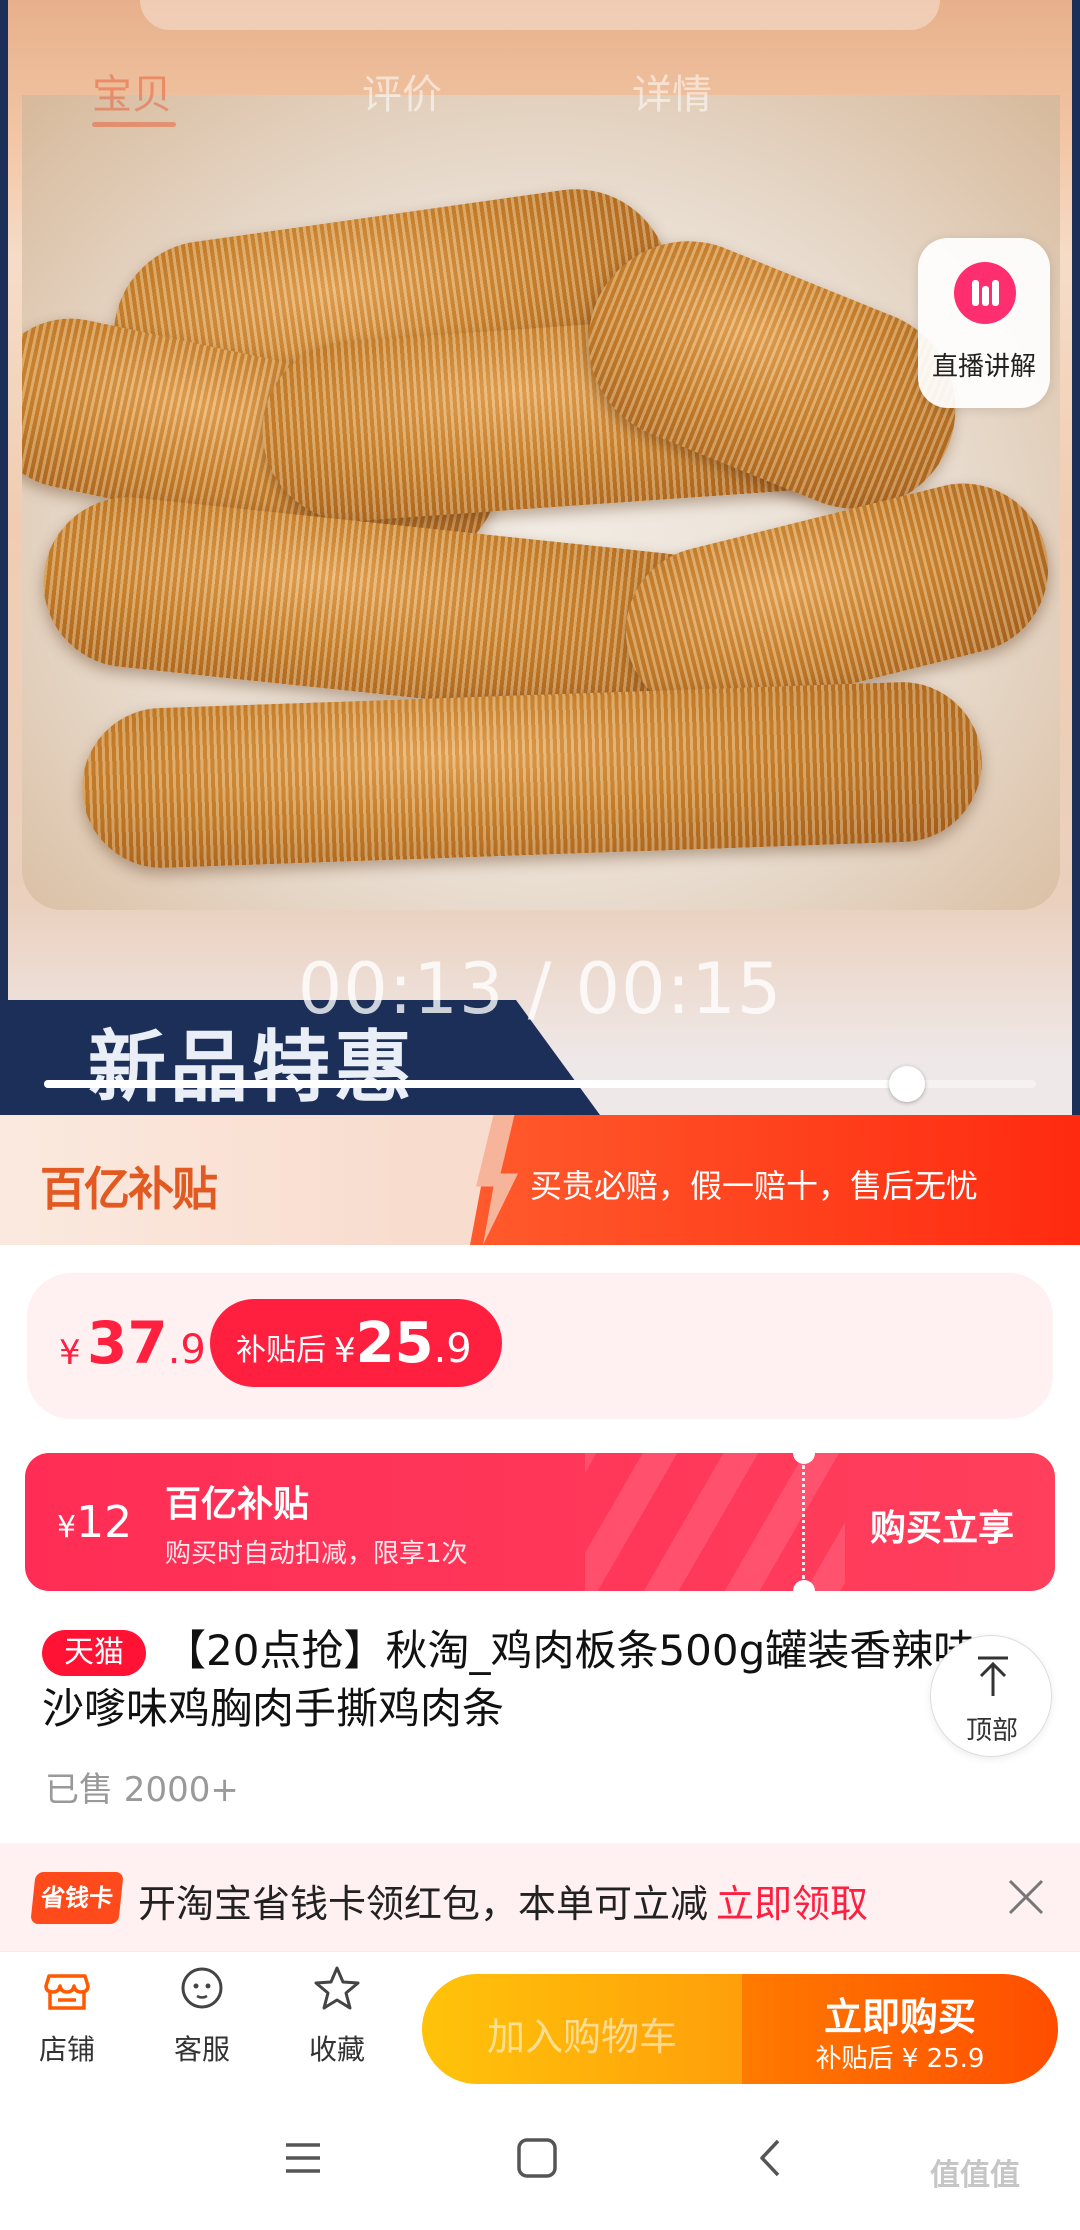 This screenshot has width=1080, height=2230. I want to click on subsidy-slogan: 买贵必赔，假一赔十，售后无忧, so click(754, 1186).